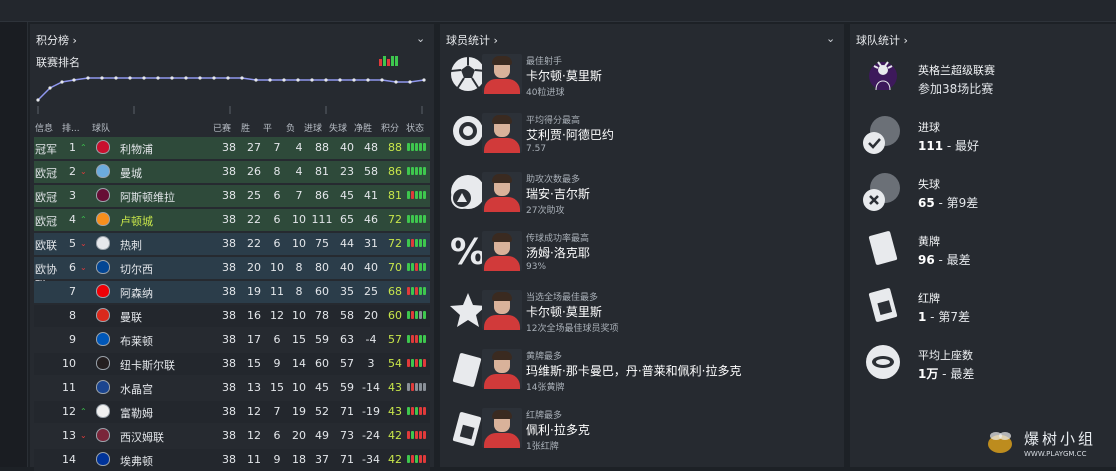 This screenshot has height=471, width=1116. Describe the element at coordinates (642, 79) in the screenshot. I see `player-stat-card: 最佳射手 卡尔顿·莫里斯 40粒进球` at that location.